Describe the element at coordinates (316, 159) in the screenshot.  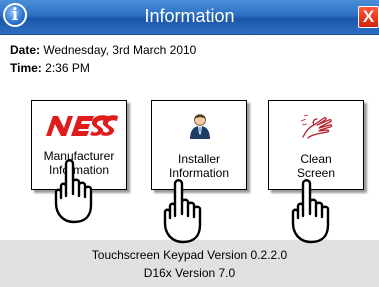
I see `tile-label-line1: Clean` at that location.